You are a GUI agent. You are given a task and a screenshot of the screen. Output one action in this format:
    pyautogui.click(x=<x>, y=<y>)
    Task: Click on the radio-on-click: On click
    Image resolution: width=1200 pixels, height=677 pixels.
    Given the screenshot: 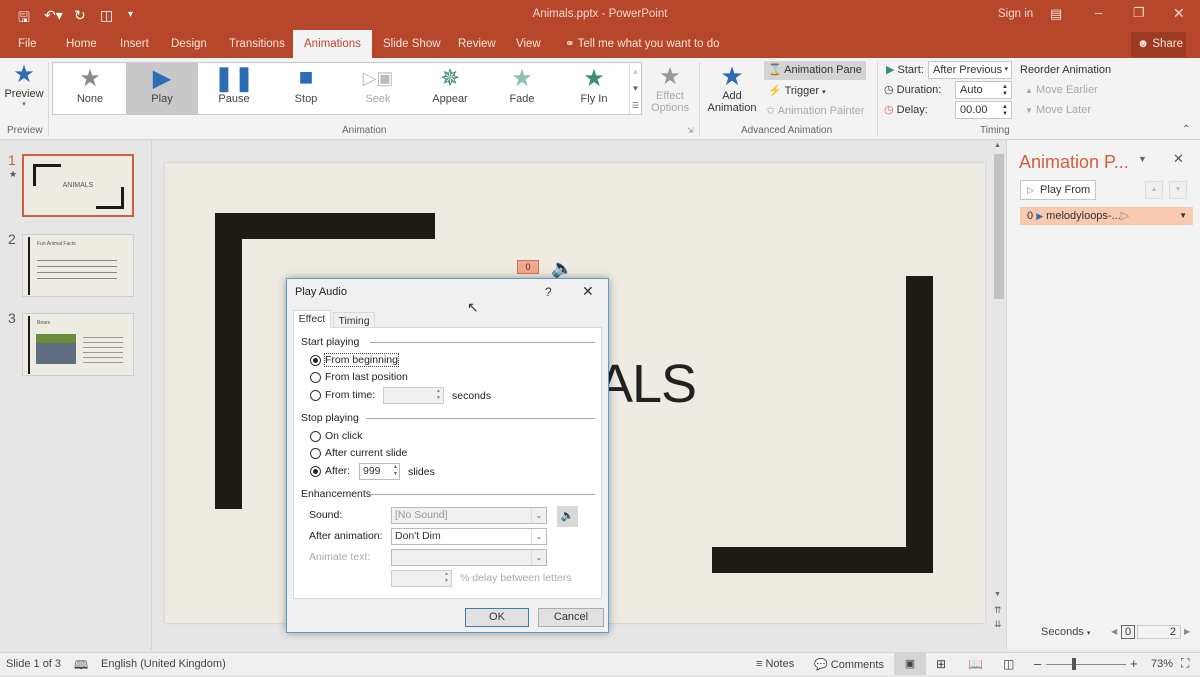 What is the action you would take?
    pyautogui.click(x=336, y=436)
    